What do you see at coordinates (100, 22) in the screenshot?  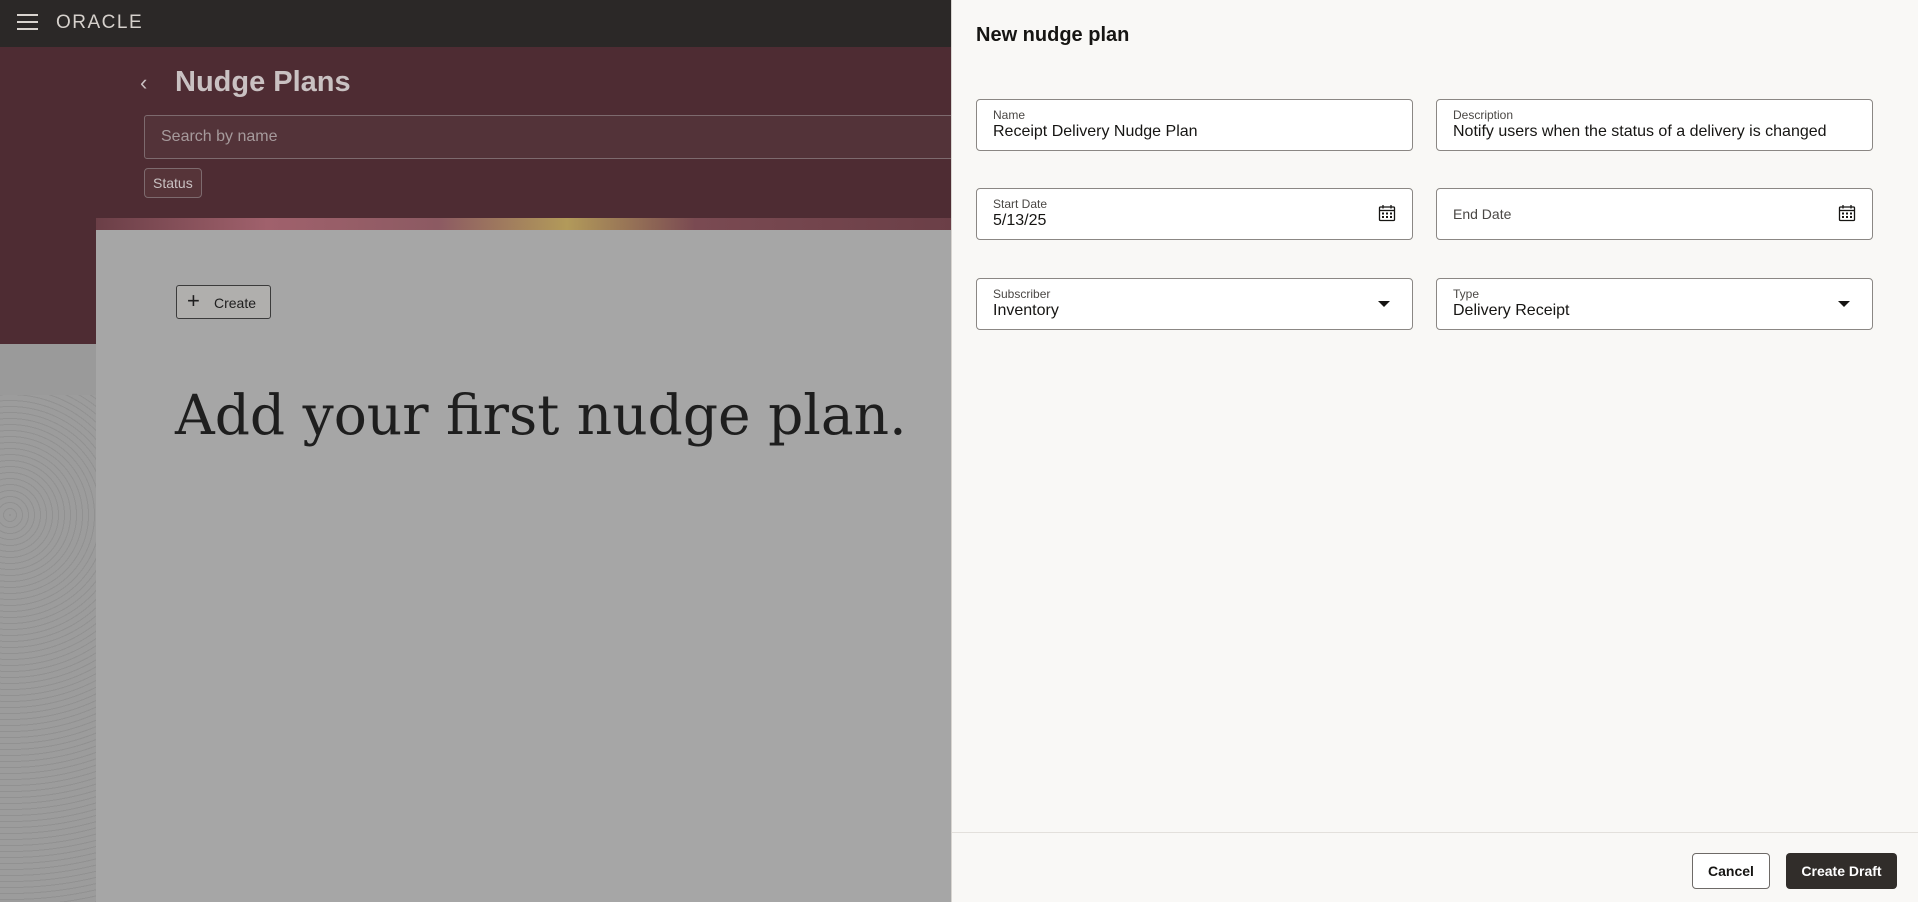 I see `oracle-logo: ORACLE` at bounding box center [100, 22].